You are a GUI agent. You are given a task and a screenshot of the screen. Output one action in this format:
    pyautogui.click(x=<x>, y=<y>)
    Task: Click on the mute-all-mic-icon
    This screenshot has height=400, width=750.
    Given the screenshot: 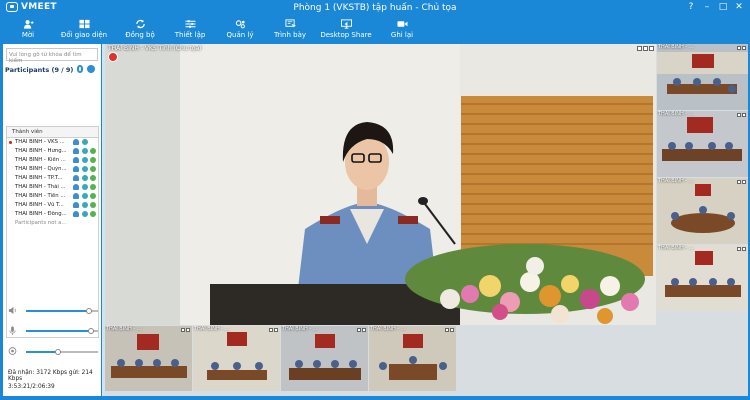 What is the action you would take?
    pyautogui.click(x=80, y=69)
    